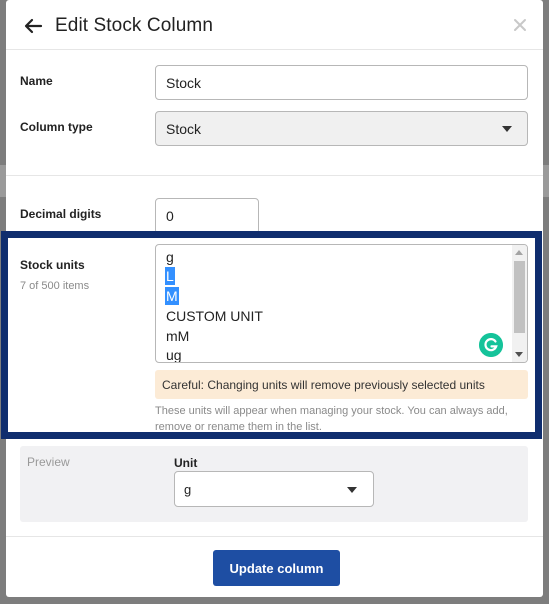  Describe the element at coordinates (274, 489) in the screenshot. I see `unit-select: g` at that location.